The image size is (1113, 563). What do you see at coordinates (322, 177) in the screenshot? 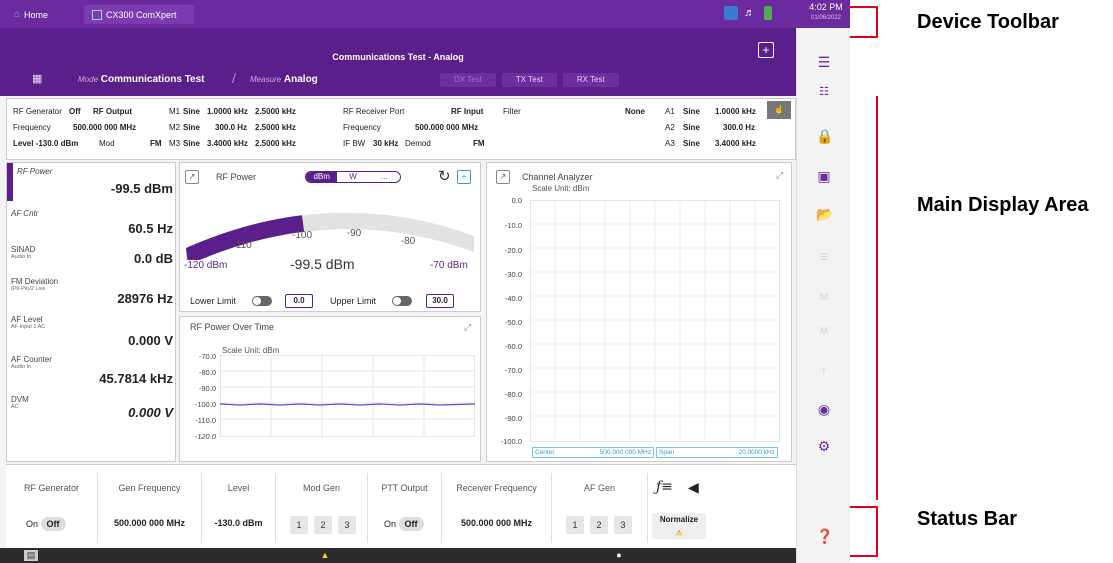
I see `unit-dbm: dBm` at bounding box center [322, 177].